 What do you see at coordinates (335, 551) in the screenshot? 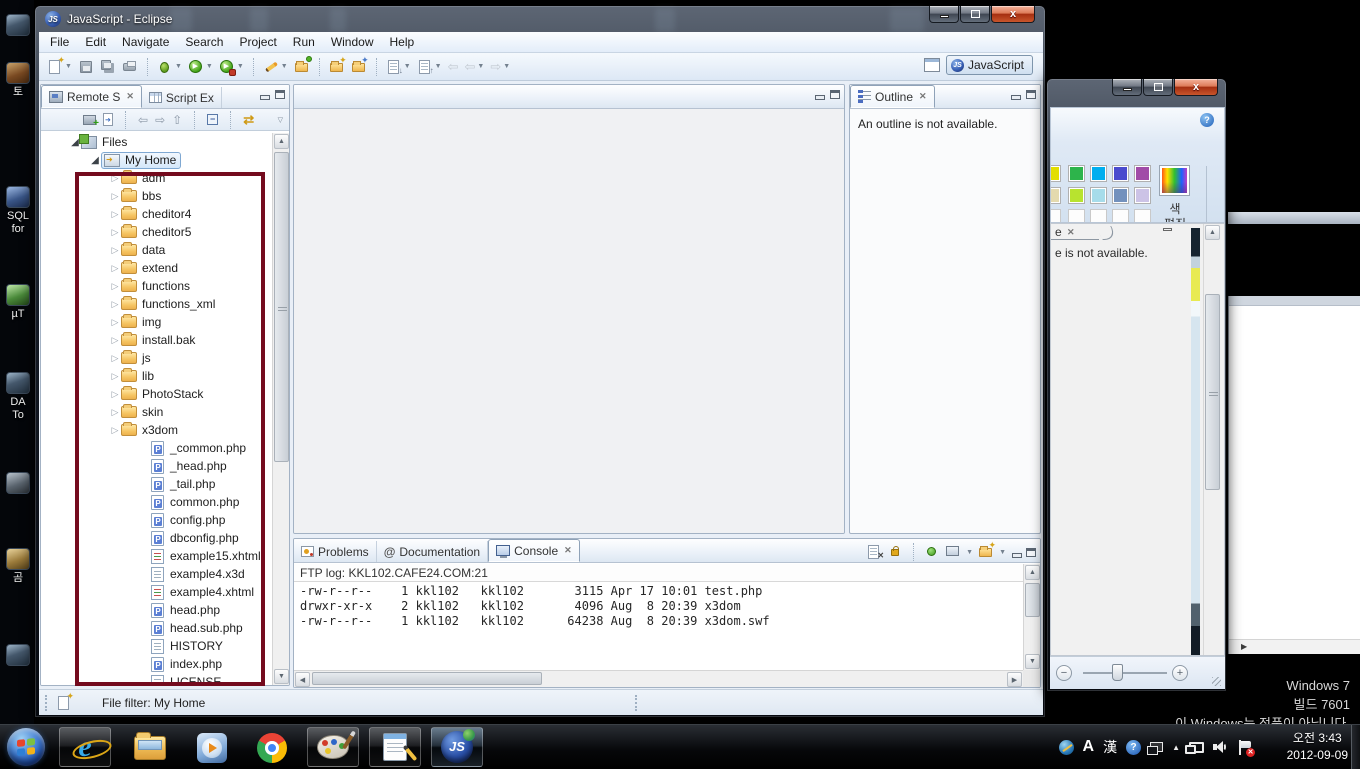
I see `tab-problems: Problems` at bounding box center [335, 551].